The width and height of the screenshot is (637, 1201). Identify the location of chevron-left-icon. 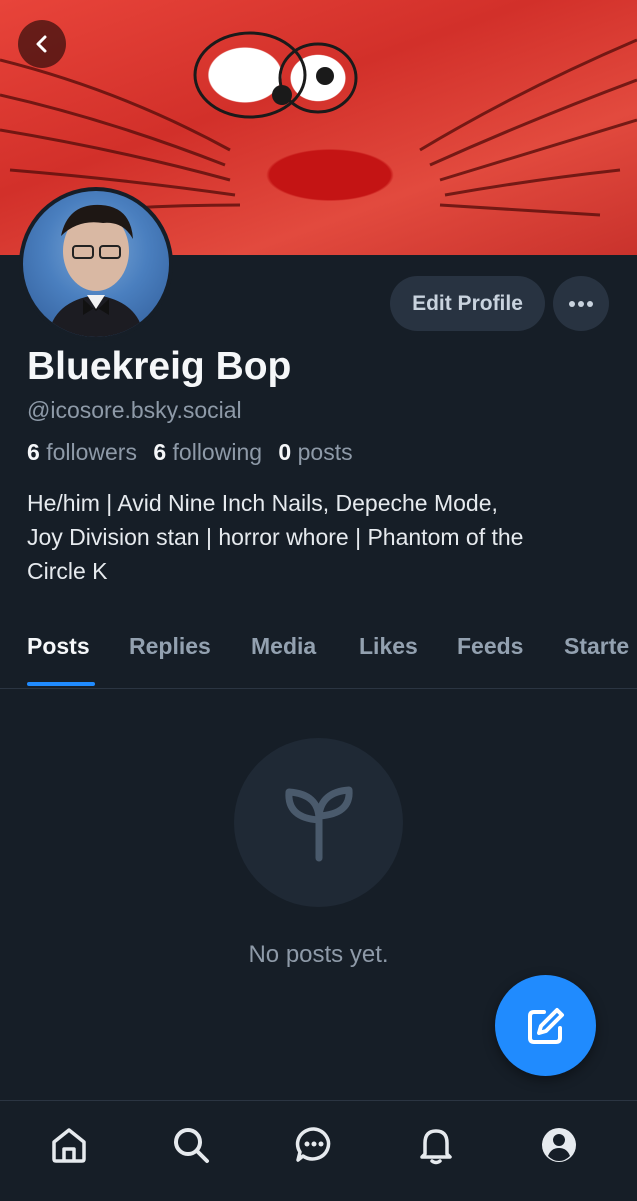
(41, 44).